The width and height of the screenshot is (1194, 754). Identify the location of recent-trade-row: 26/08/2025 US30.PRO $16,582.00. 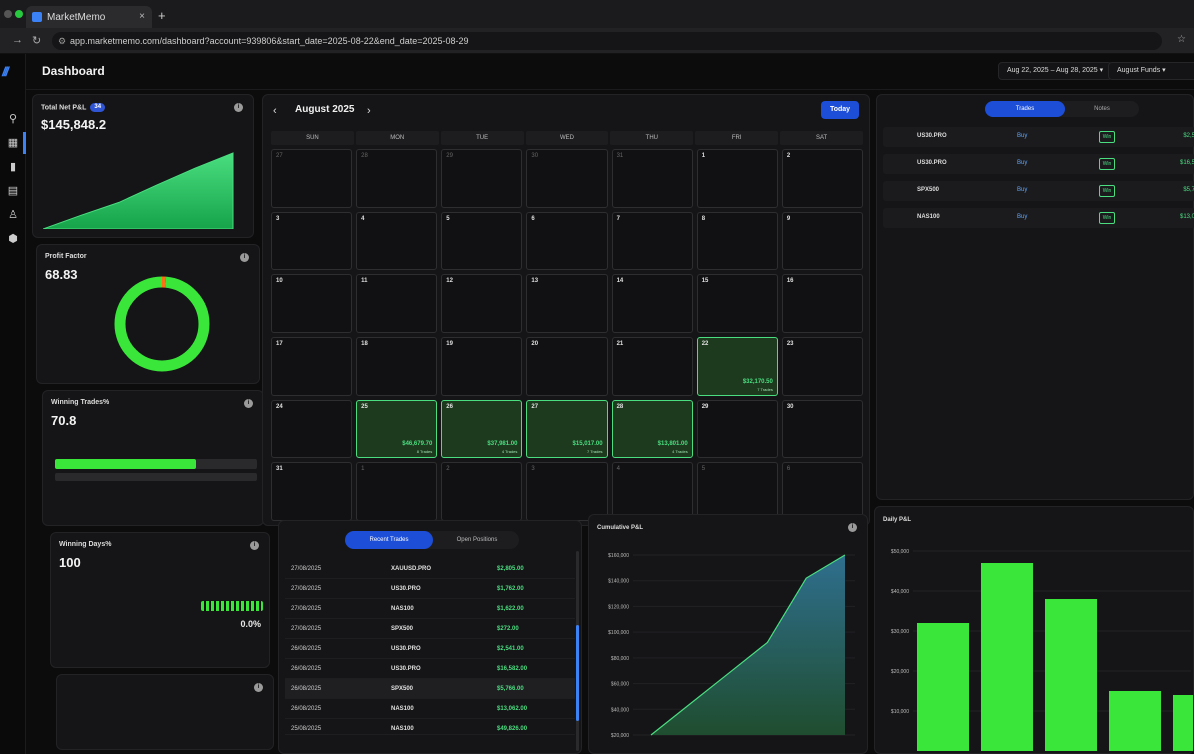
(430, 669).